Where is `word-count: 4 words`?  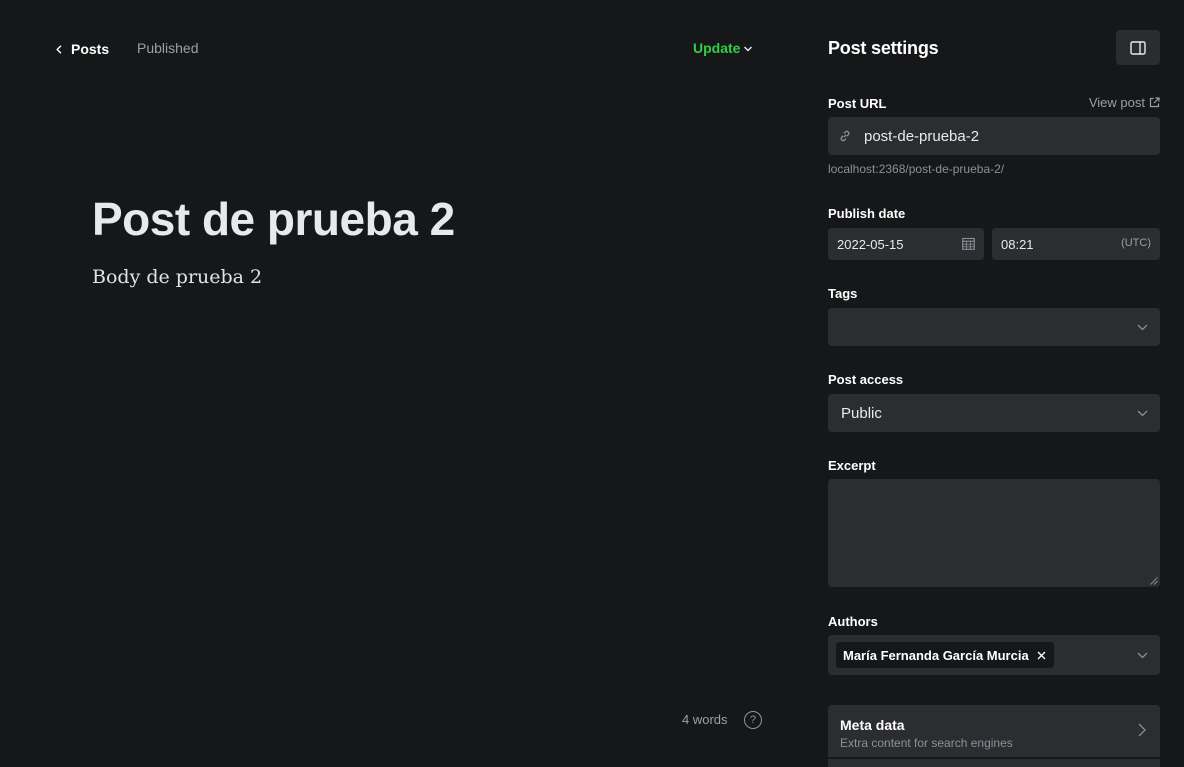 word-count: 4 words is located at coordinates (705, 719).